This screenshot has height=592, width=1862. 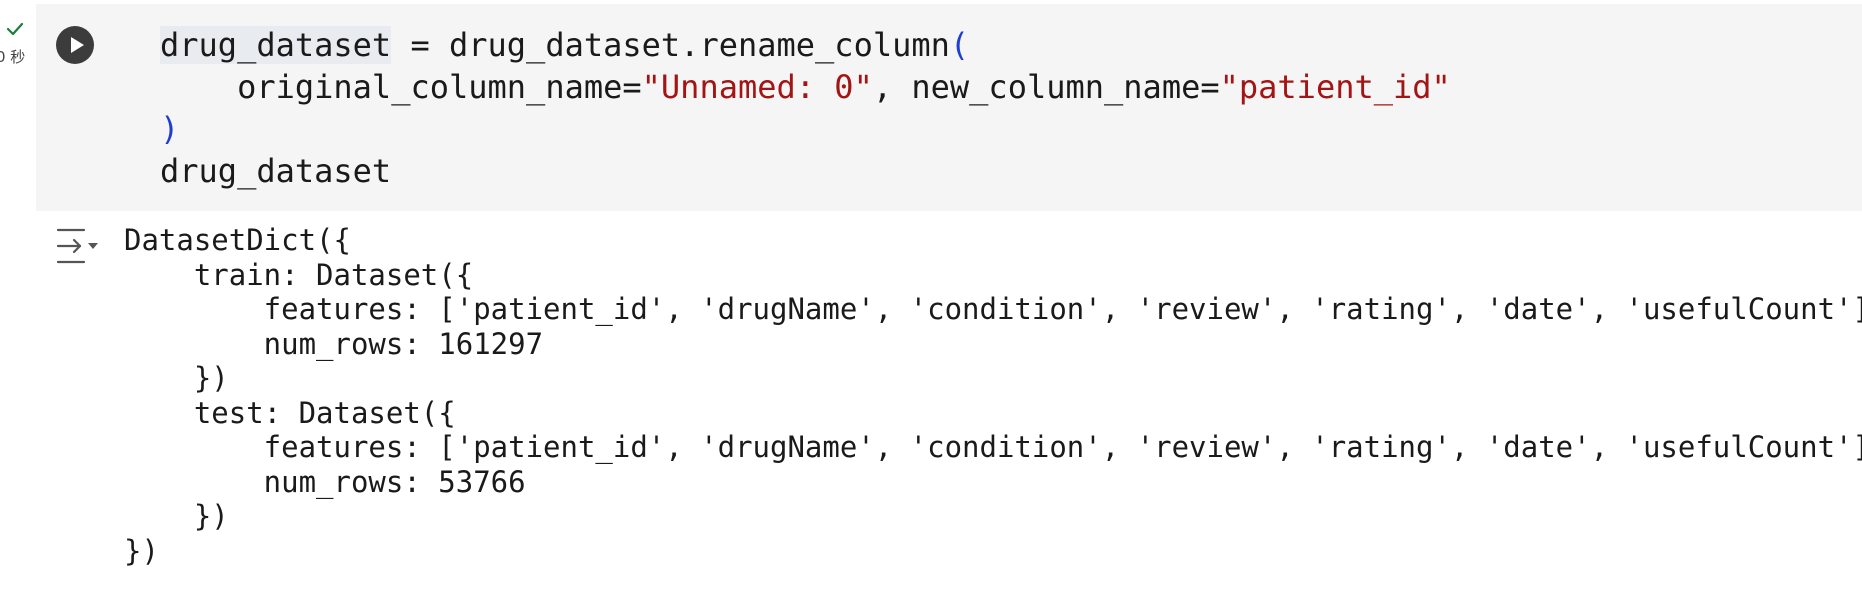 I want to click on output-toggle-icon, so click(x=78, y=246).